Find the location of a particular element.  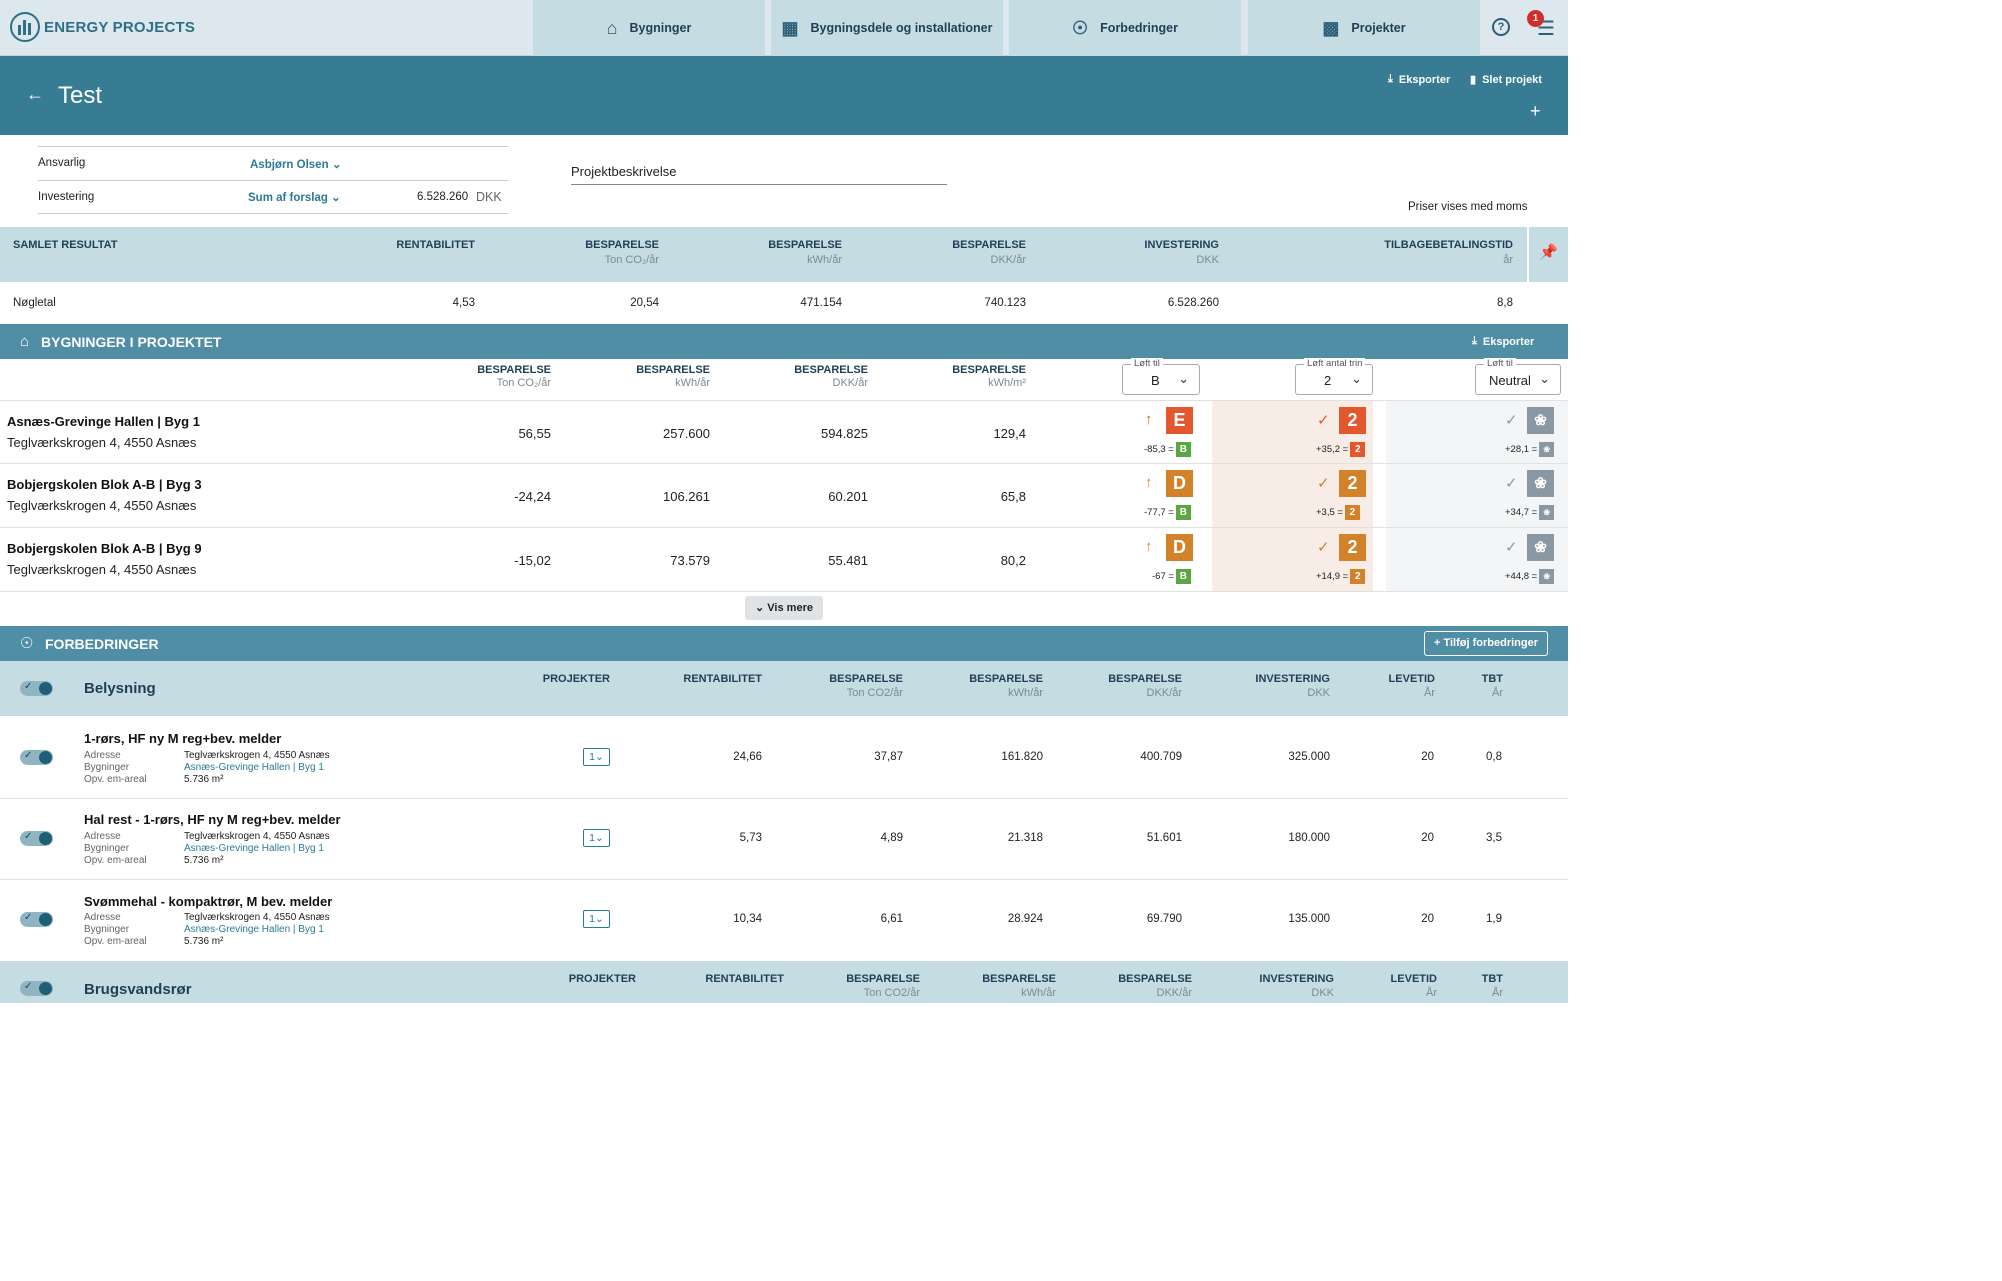

col-header: BESPARELSE kWh/m² is located at coordinates (989, 376).